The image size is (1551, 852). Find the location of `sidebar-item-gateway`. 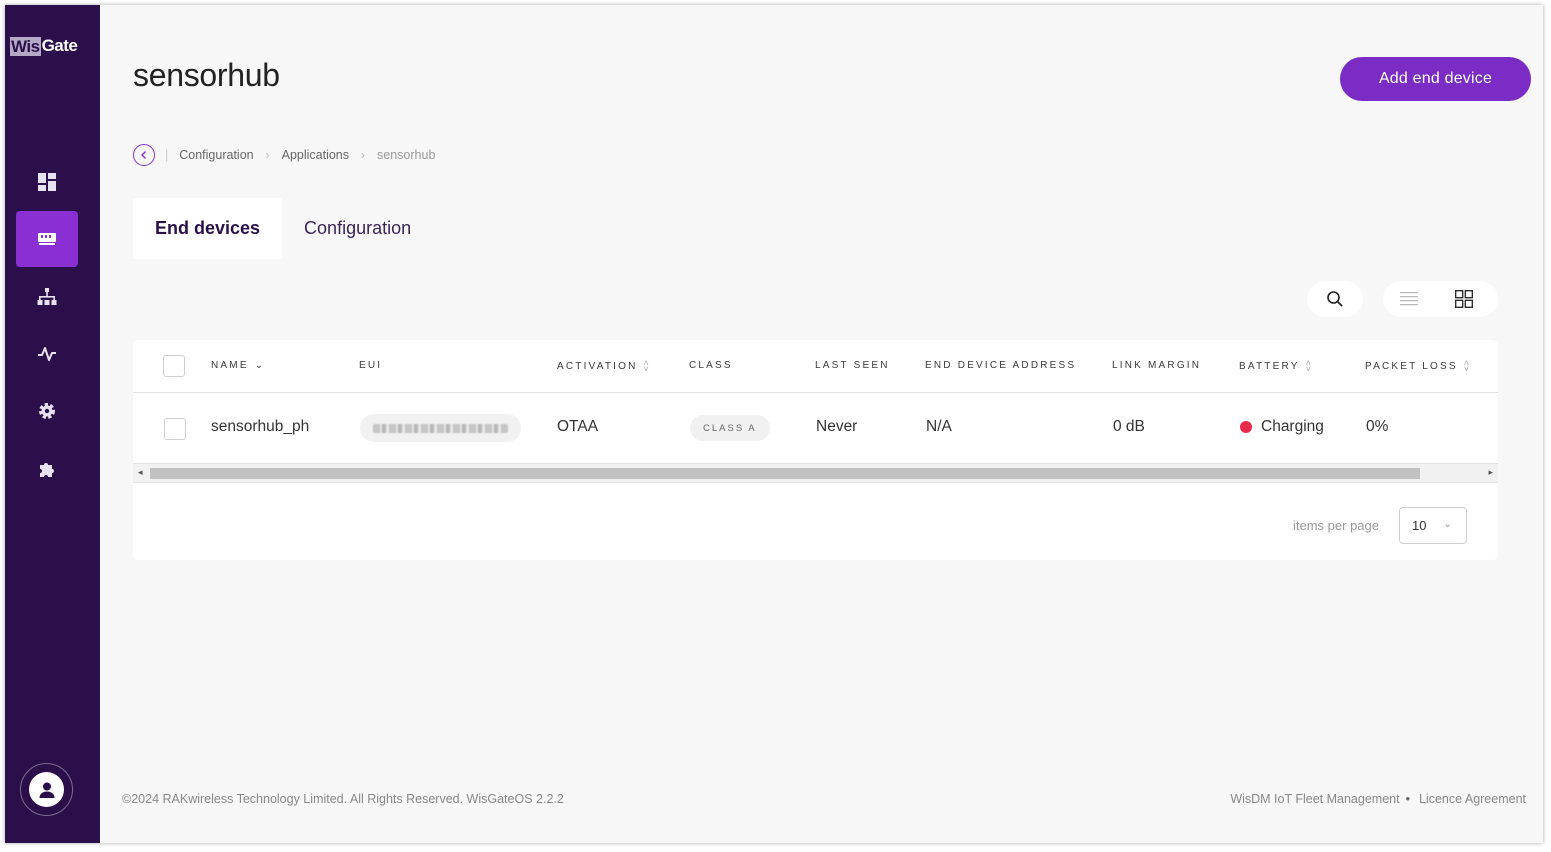

sidebar-item-gateway is located at coordinates (47, 239).